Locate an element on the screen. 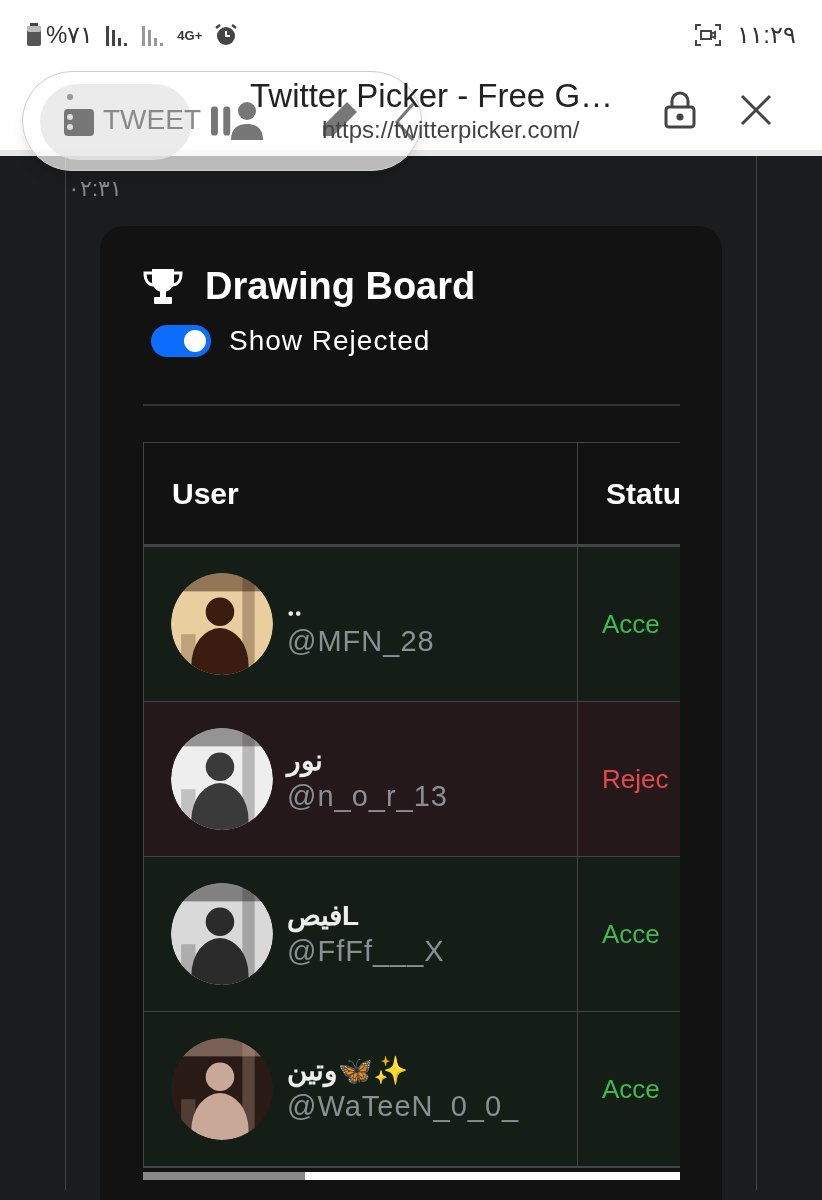  network-label: 4G+ is located at coordinates (190, 35).